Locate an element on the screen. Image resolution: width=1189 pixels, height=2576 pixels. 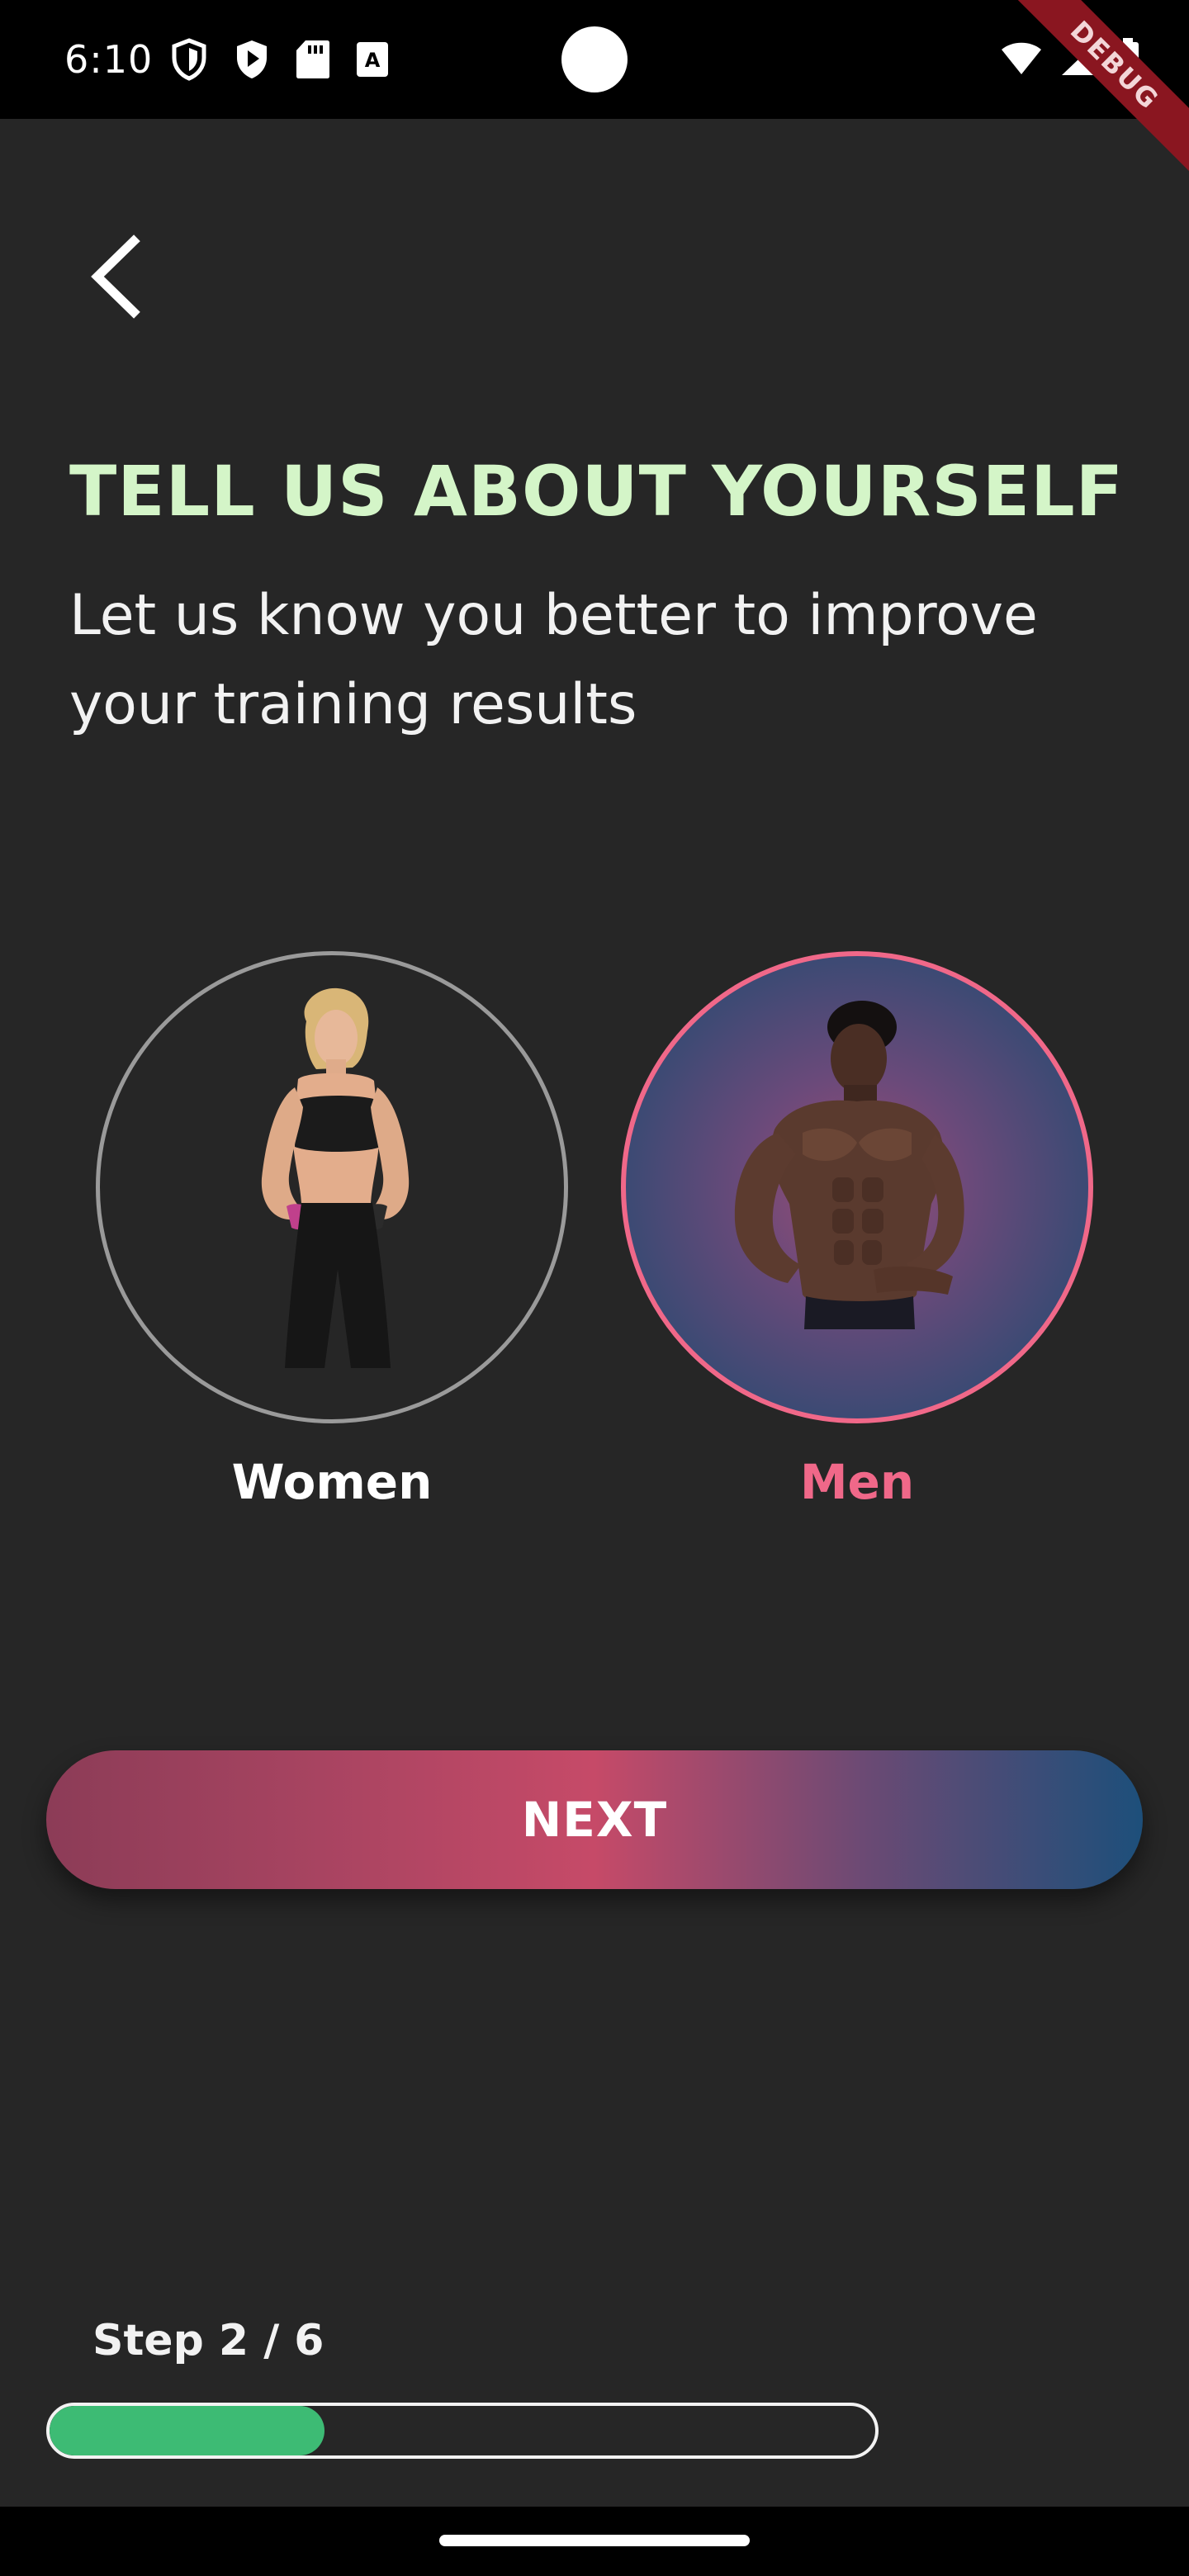
status-icons-right is located at coordinates (1070, 60).